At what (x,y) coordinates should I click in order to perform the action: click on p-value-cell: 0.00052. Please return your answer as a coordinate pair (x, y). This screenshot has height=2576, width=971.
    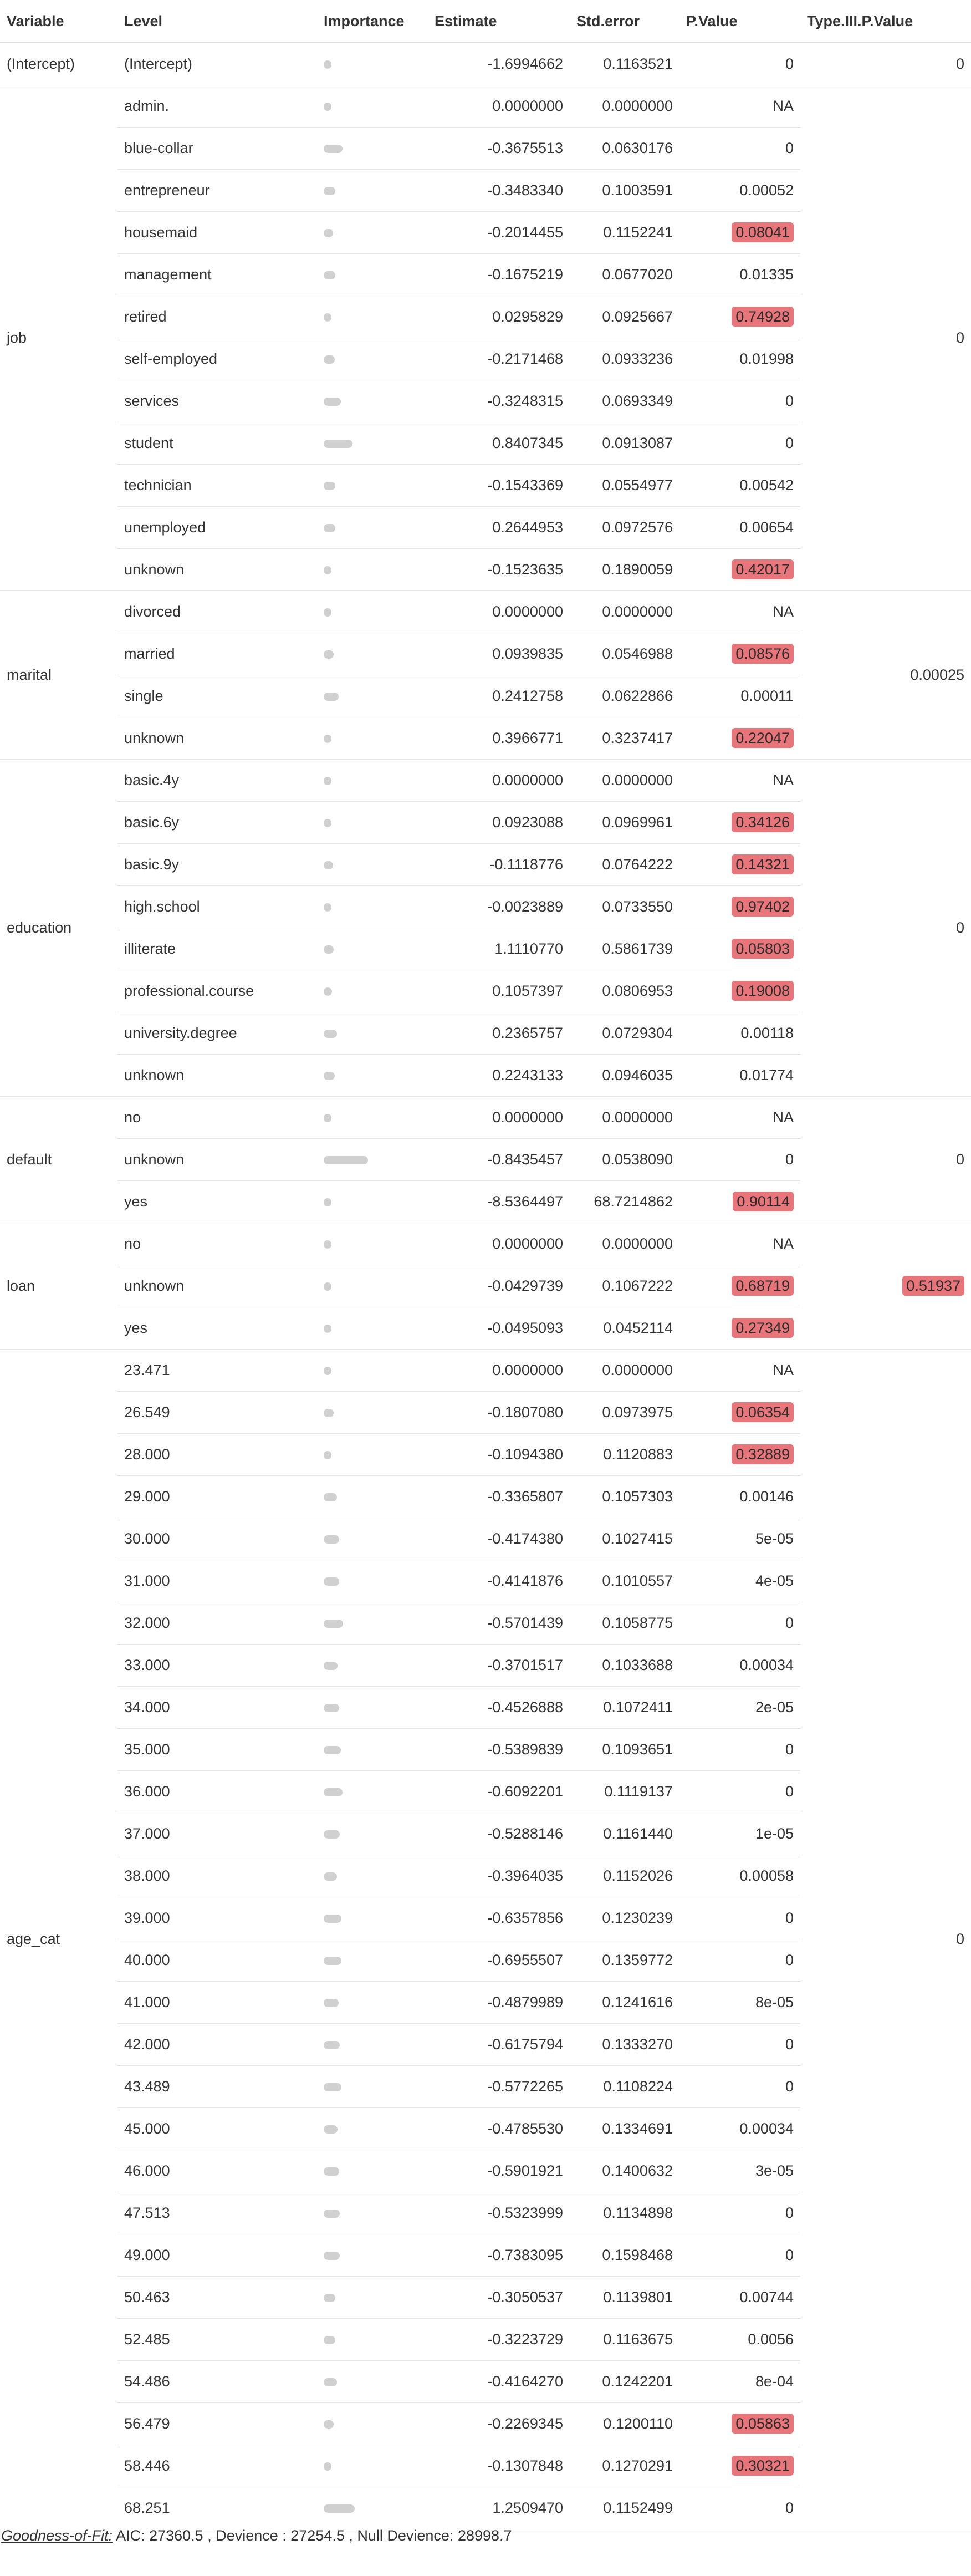
    Looking at the image, I should click on (739, 191).